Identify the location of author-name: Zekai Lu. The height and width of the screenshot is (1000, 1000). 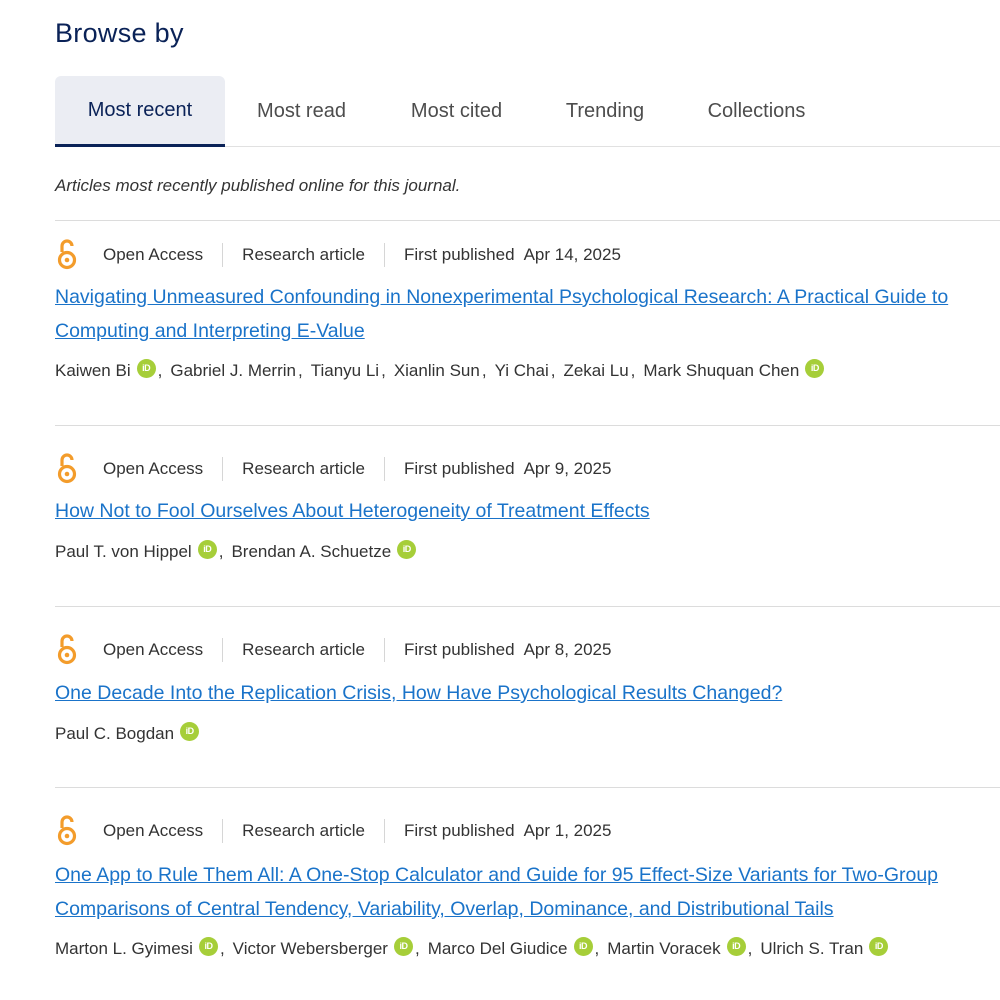
(595, 371).